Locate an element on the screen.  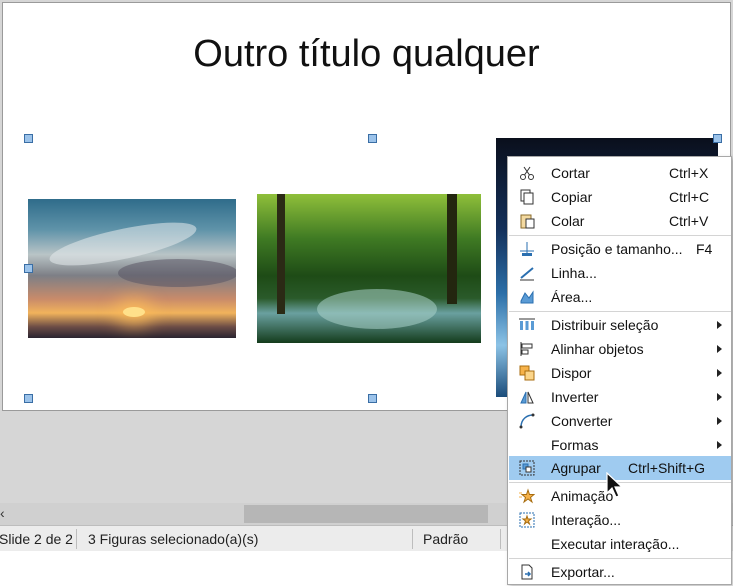
menu-item-align: Alinhar objetos is located at coordinates (620, 349).